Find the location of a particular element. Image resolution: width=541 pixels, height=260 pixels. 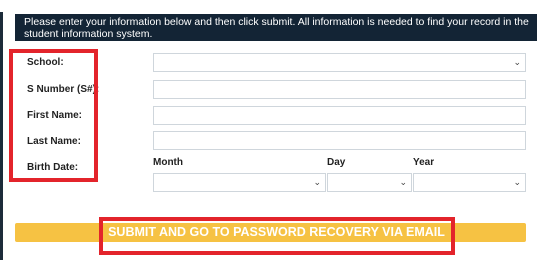

last-name-input is located at coordinates (339, 140).